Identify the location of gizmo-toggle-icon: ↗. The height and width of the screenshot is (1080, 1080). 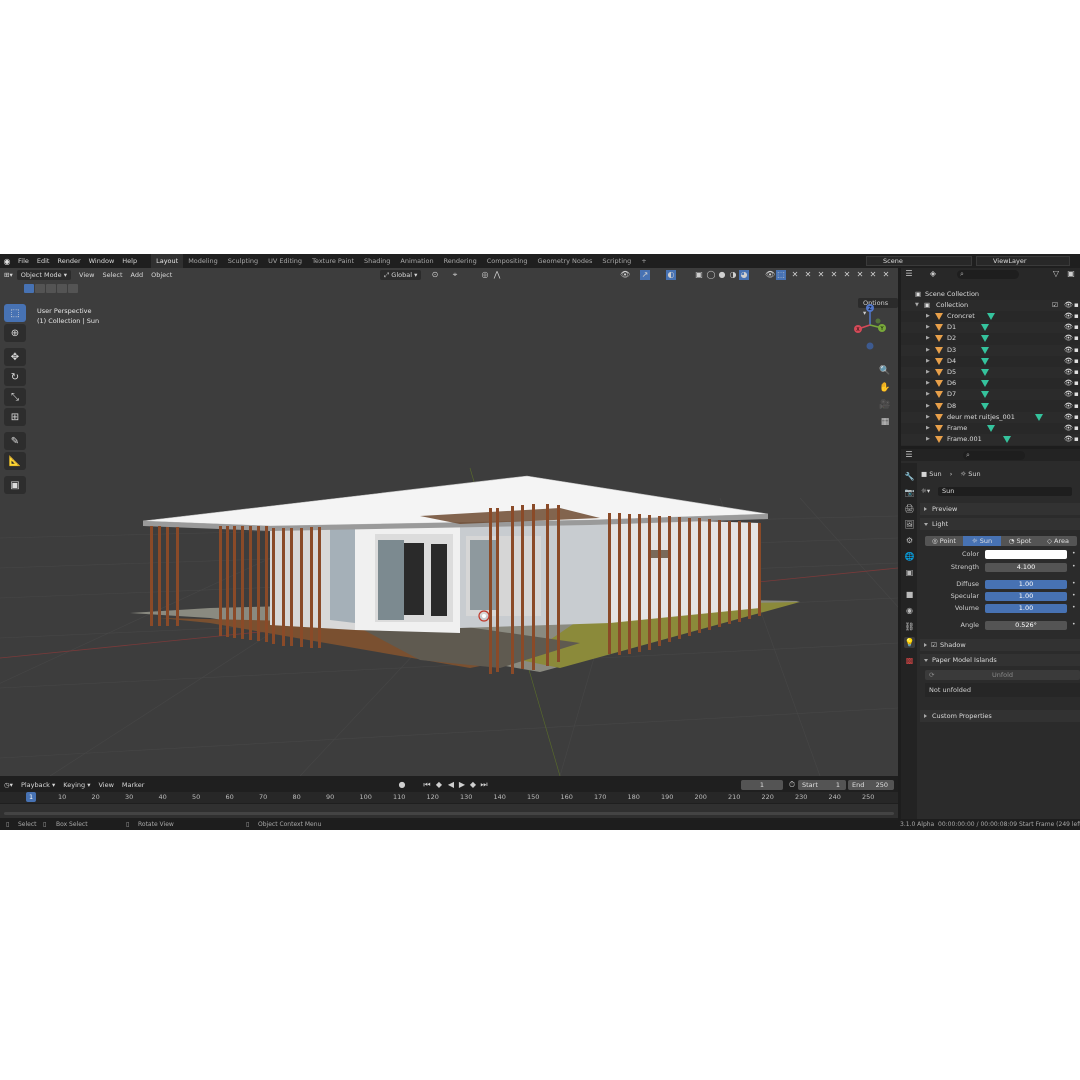
(645, 275).